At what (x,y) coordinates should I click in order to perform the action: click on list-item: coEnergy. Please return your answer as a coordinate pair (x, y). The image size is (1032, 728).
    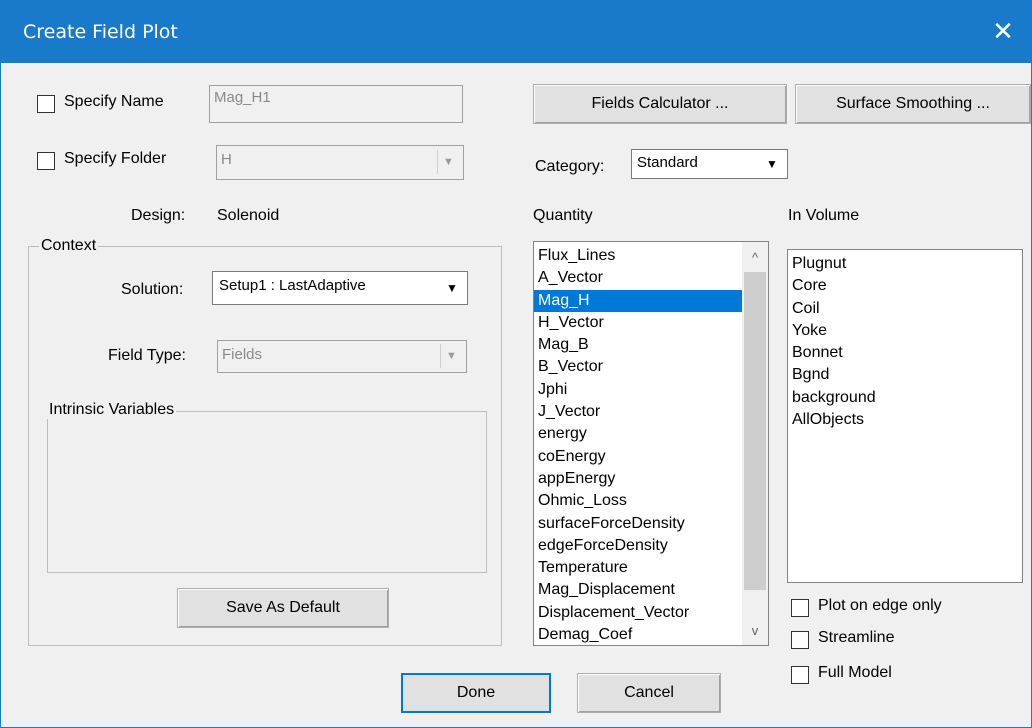
    Looking at the image, I should click on (651, 457).